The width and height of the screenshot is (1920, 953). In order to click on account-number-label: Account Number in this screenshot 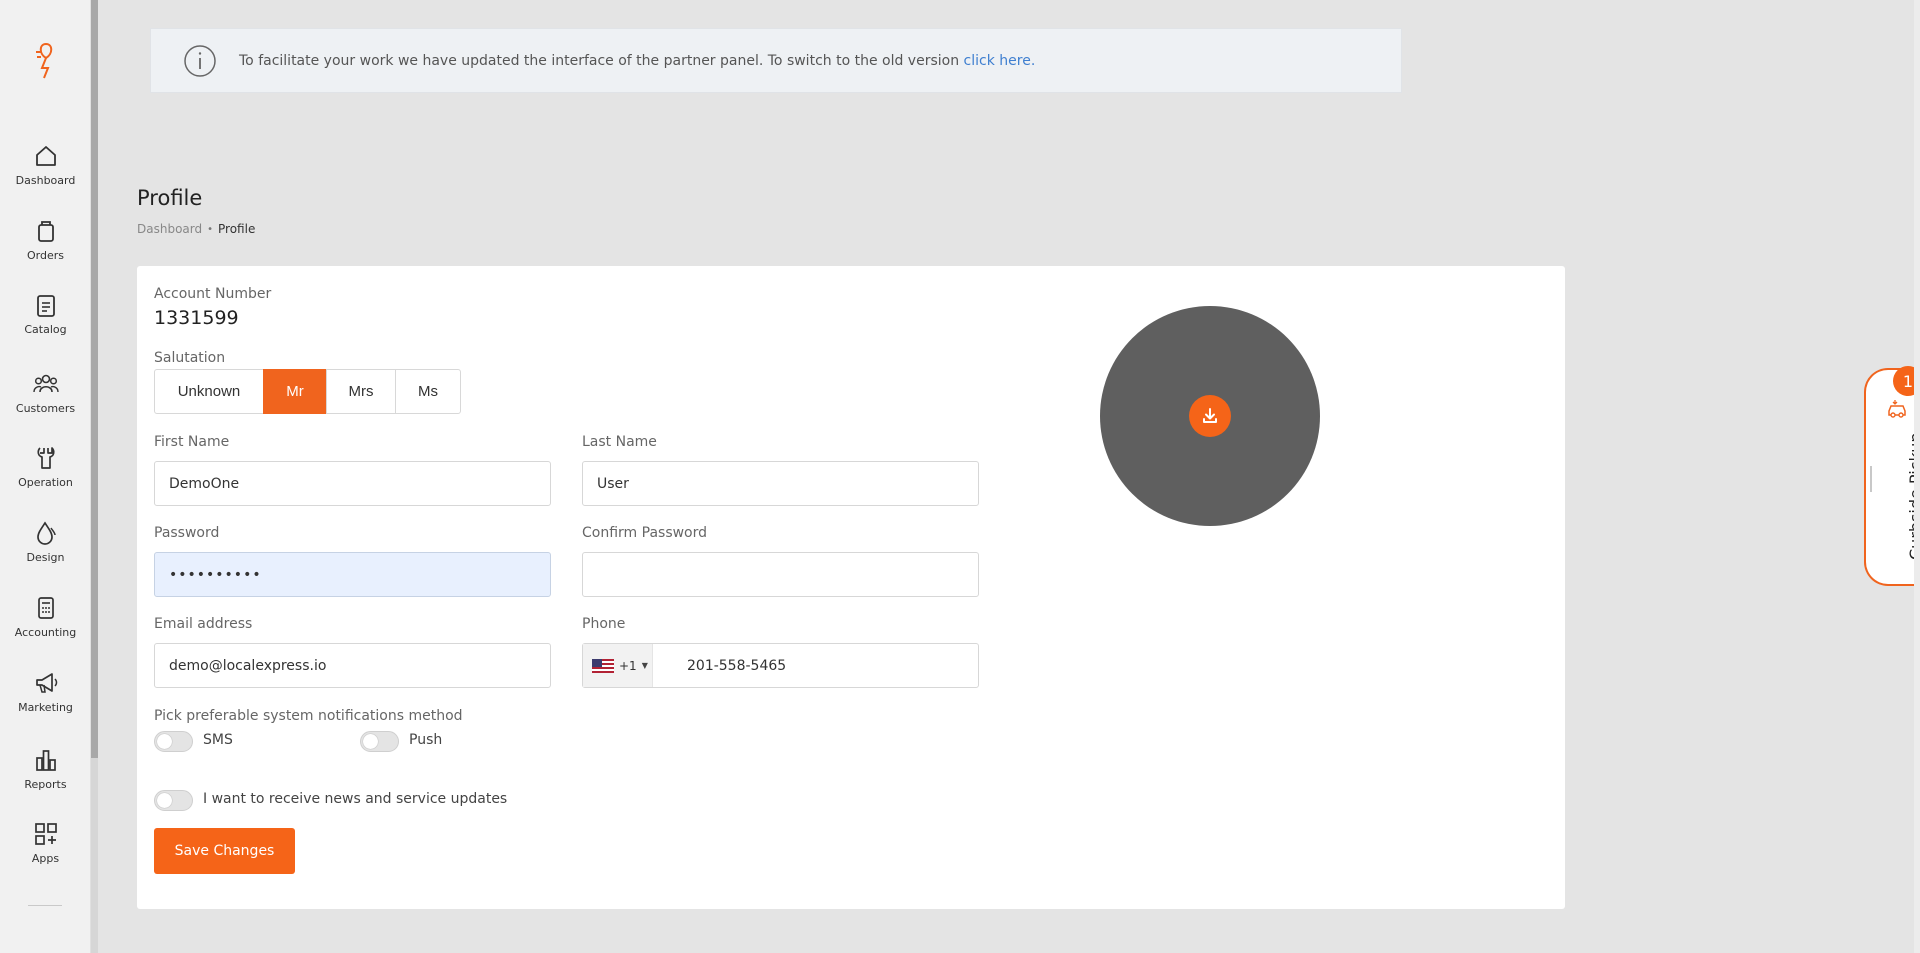, I will do `click(213, 294)`.